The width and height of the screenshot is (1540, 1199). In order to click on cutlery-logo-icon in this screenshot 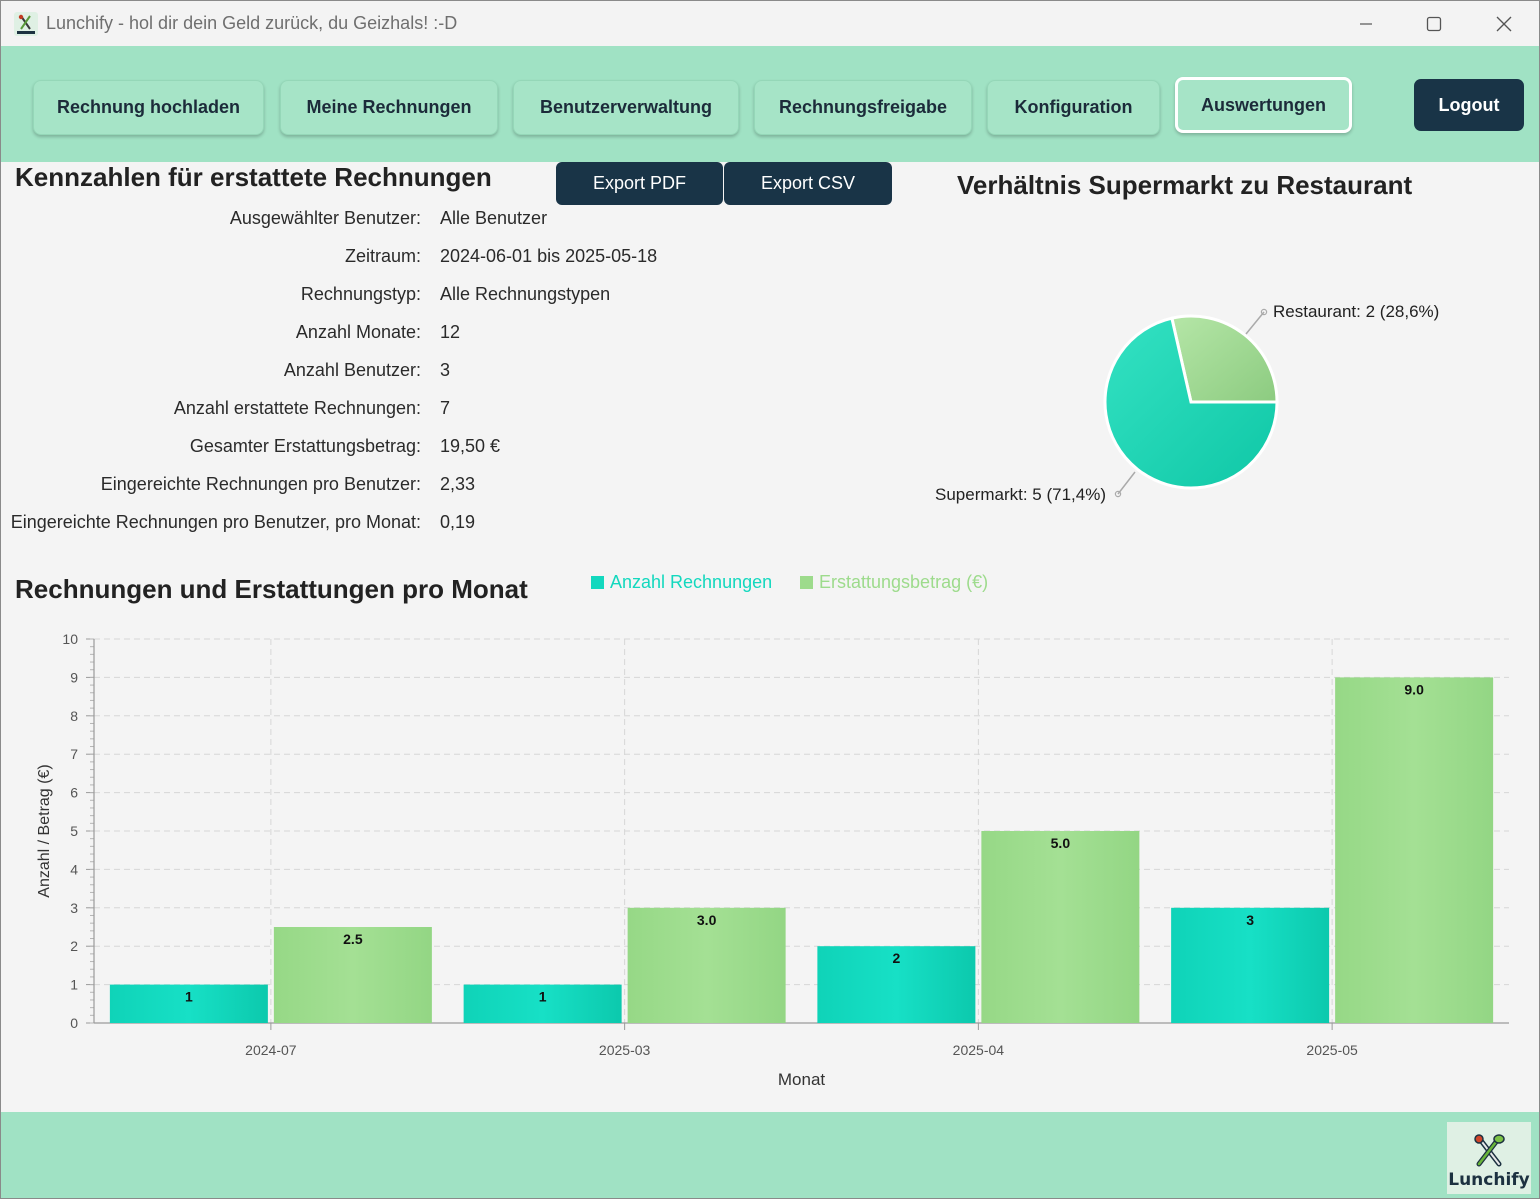, I will do `click(1489, 1150)`.